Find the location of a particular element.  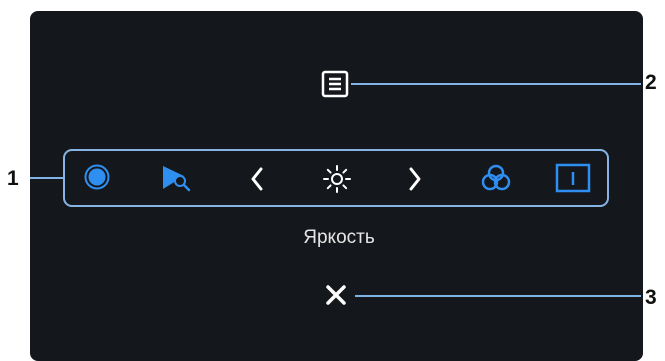

info-icon is located at coordinates (573, 178).